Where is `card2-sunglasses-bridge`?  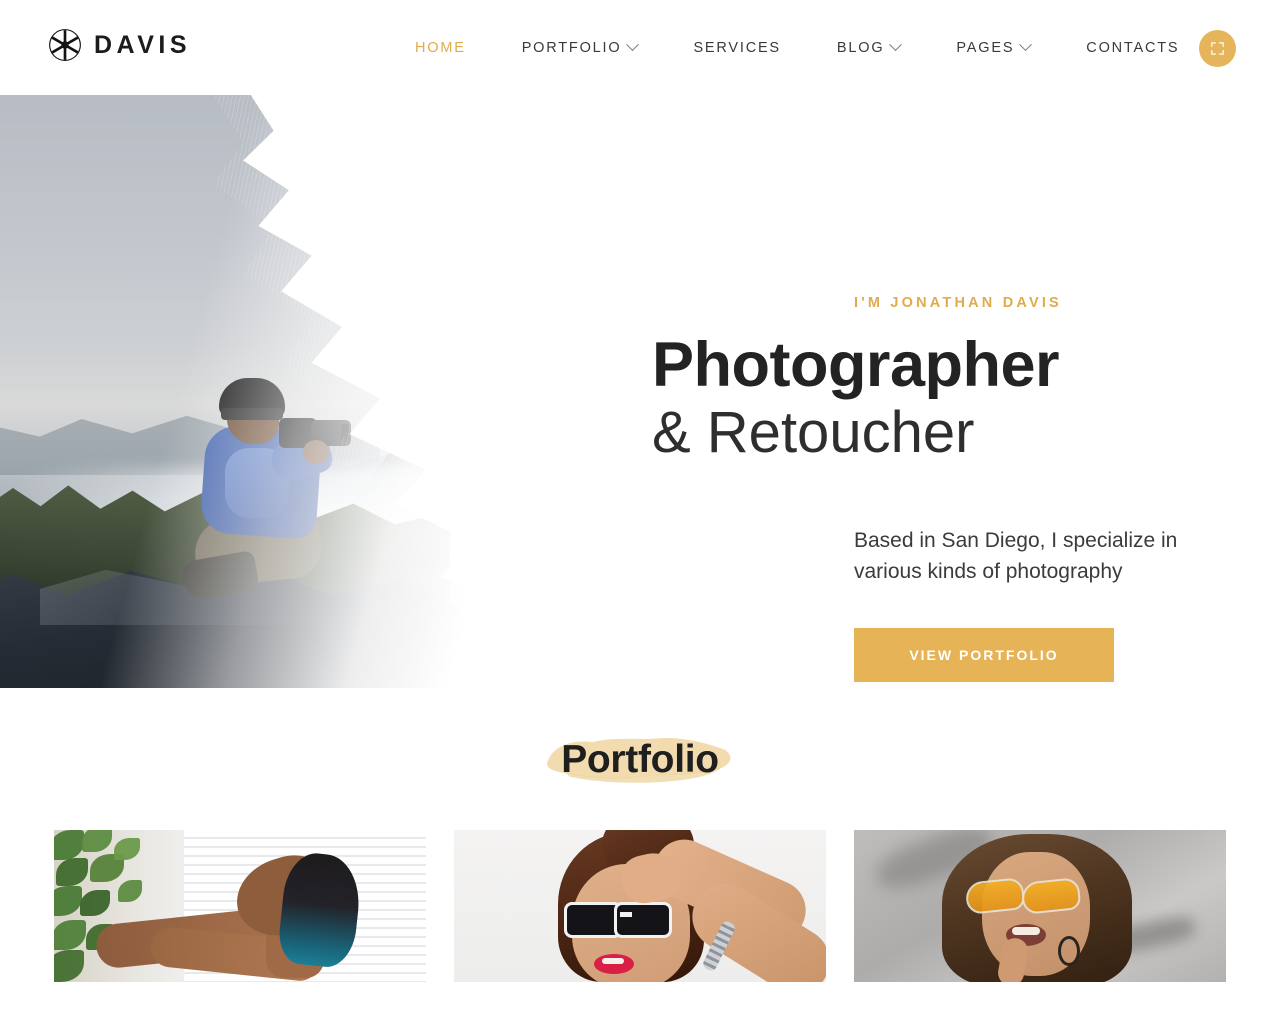 card2-sunglasses-bridge is located at coordinates (626, 914).